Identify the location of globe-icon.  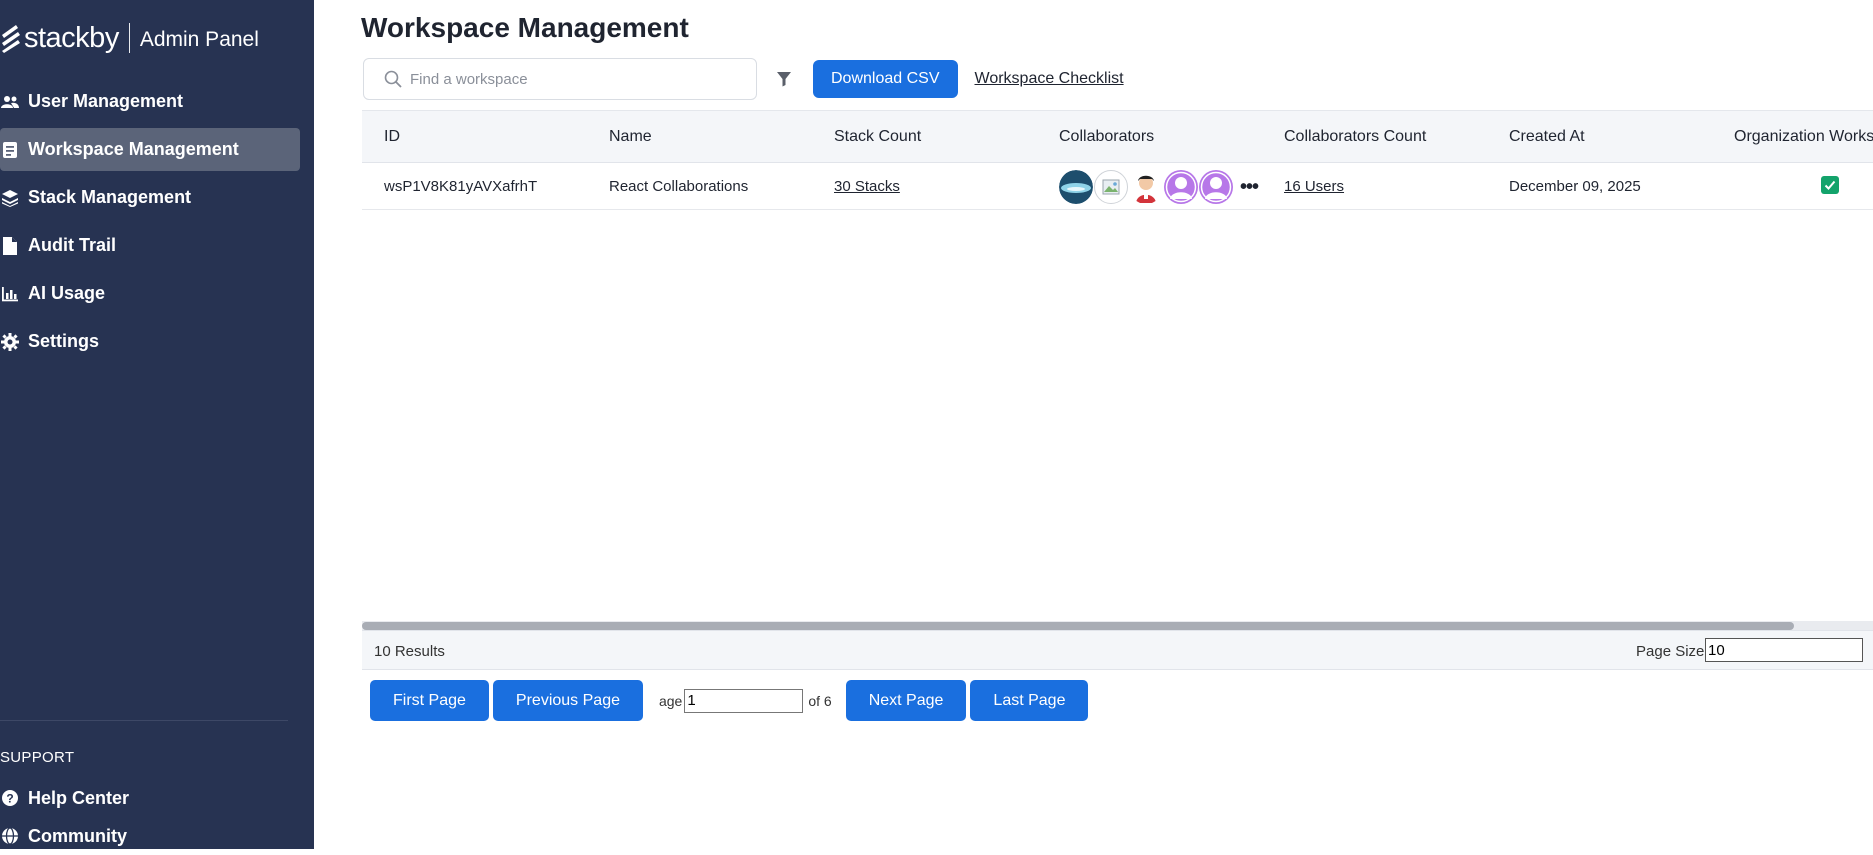
(10, 836).